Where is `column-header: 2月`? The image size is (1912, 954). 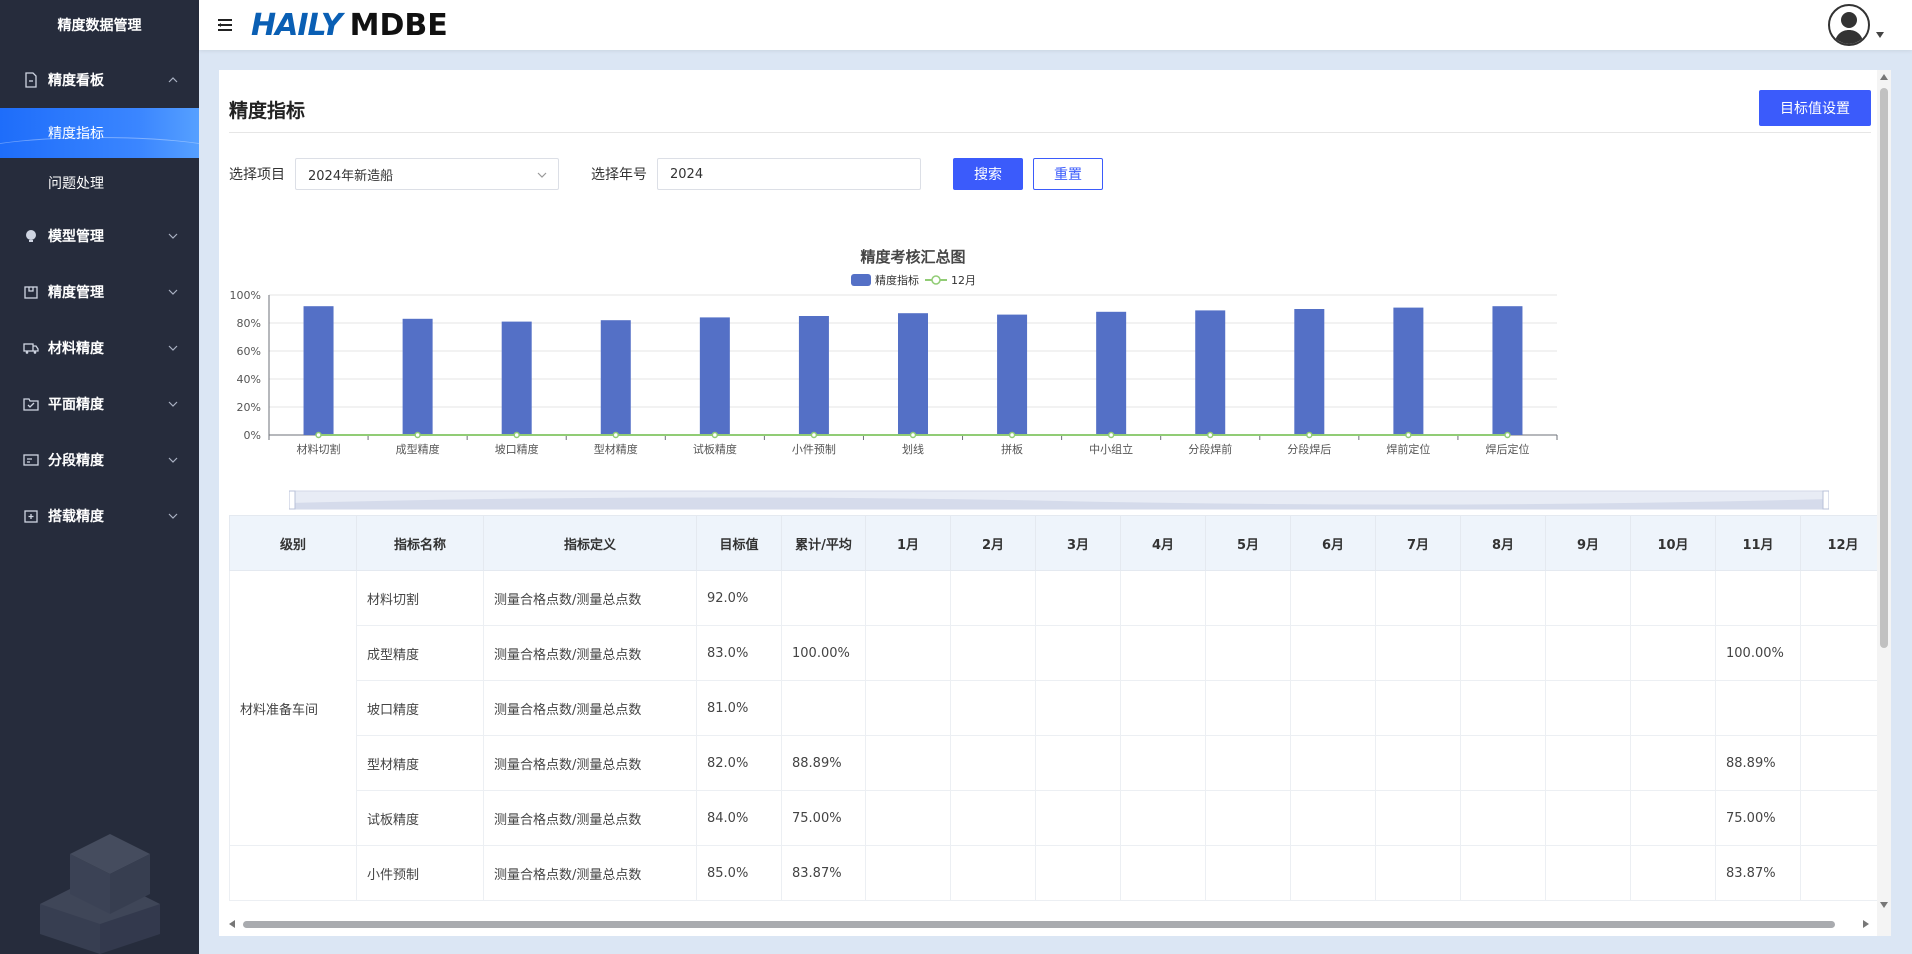
column-header: 2月 is located at coordinates (993, 543).